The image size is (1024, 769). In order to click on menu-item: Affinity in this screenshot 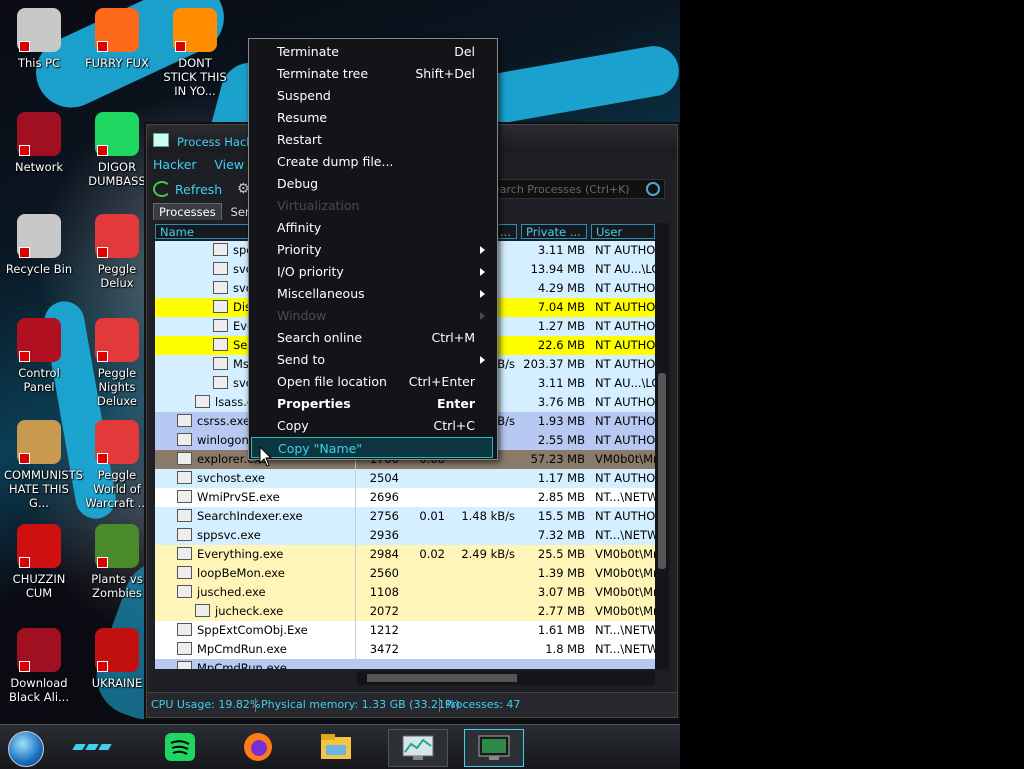, I will do `click(372, 227)`.